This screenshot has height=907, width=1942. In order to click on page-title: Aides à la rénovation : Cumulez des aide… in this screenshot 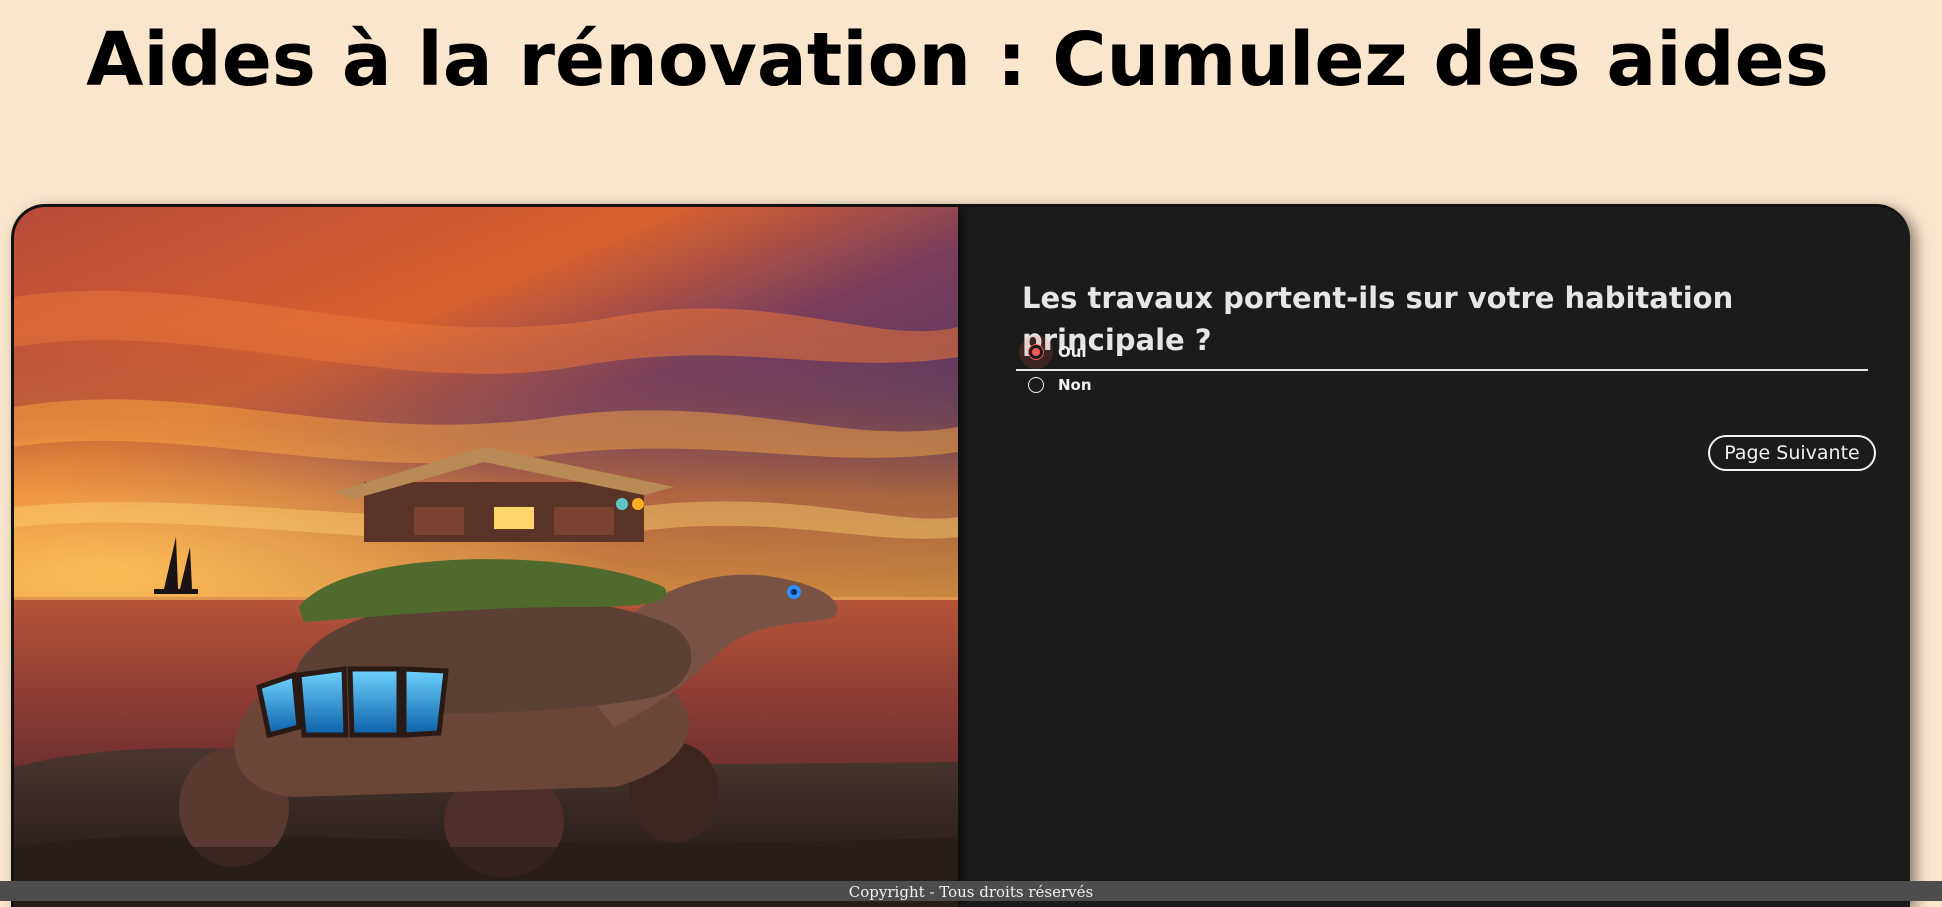, I will do `click(957, 60)`.